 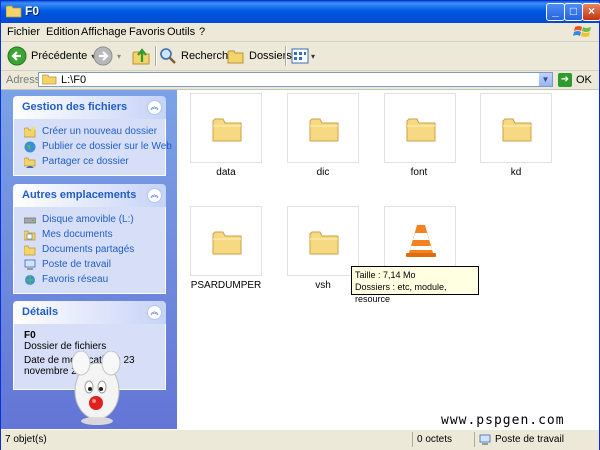 What do you see at coordinates (545, 79) in the screenshot?
I see `address-dropdown-icon: ▼` at bounding box center [545, 79].